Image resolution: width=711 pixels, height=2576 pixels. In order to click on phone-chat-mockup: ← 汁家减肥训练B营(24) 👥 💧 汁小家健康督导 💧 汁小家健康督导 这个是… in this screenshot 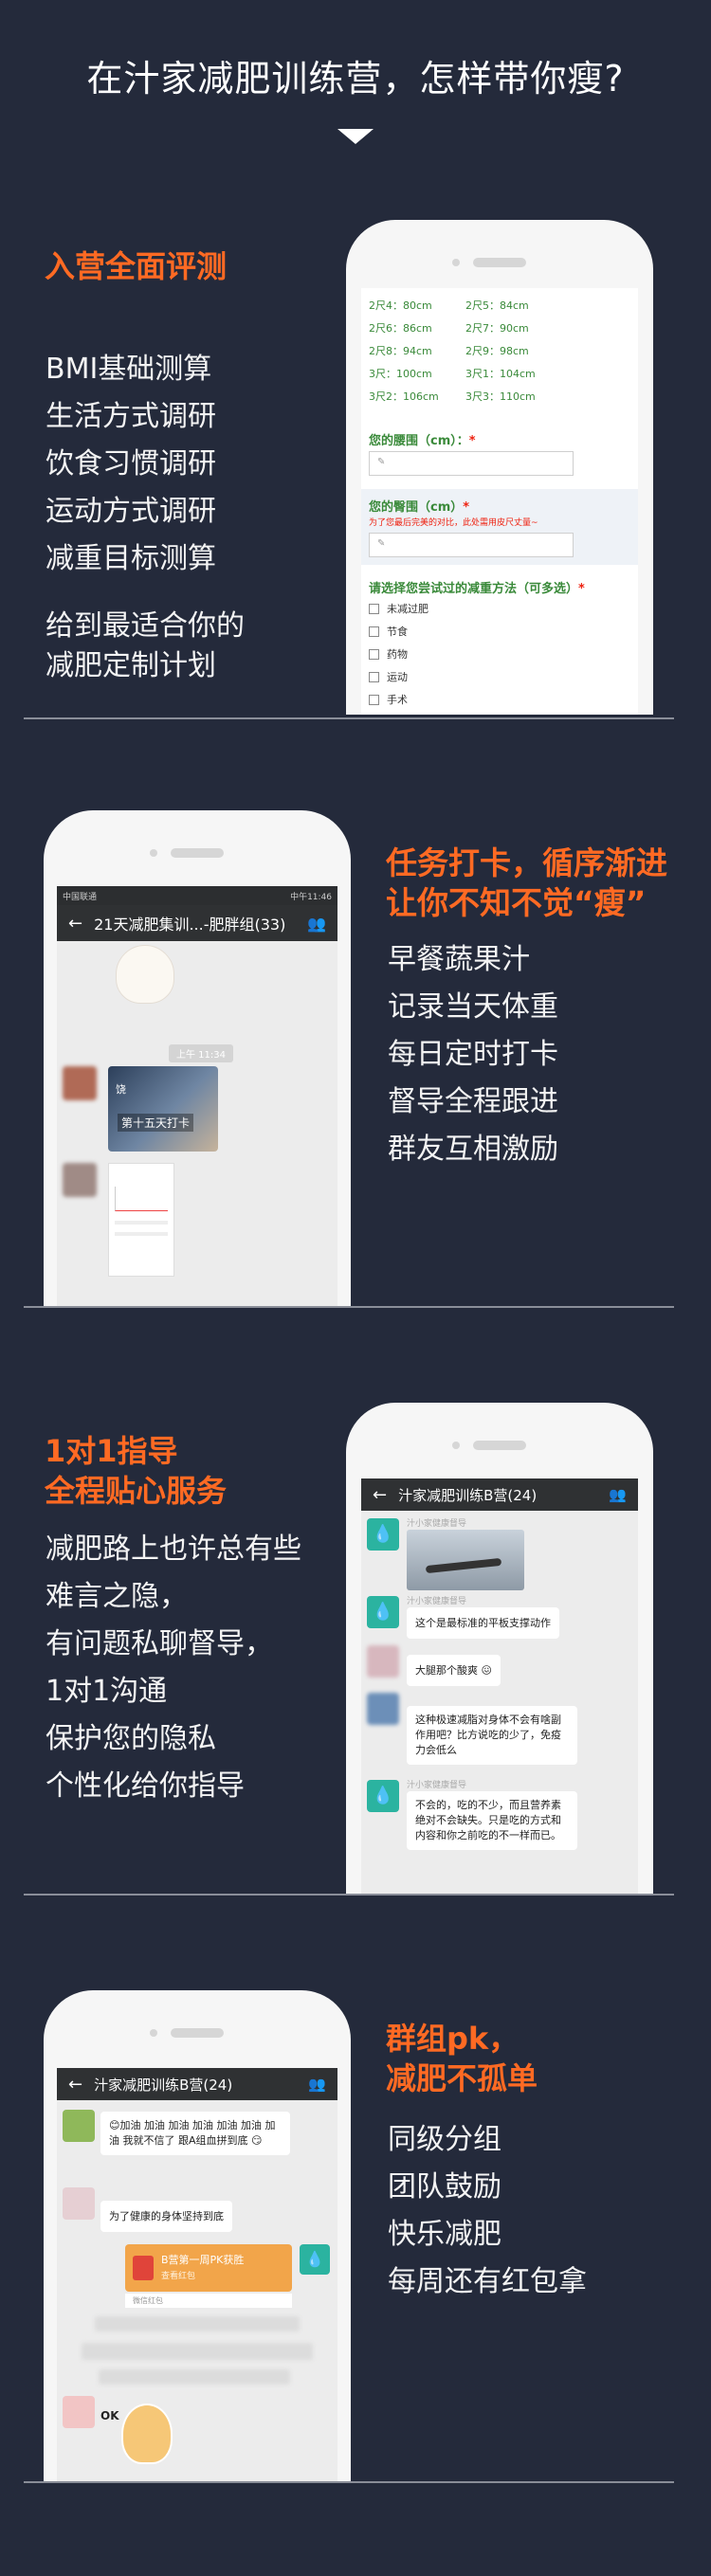, I will do `click(499, 1649)`.